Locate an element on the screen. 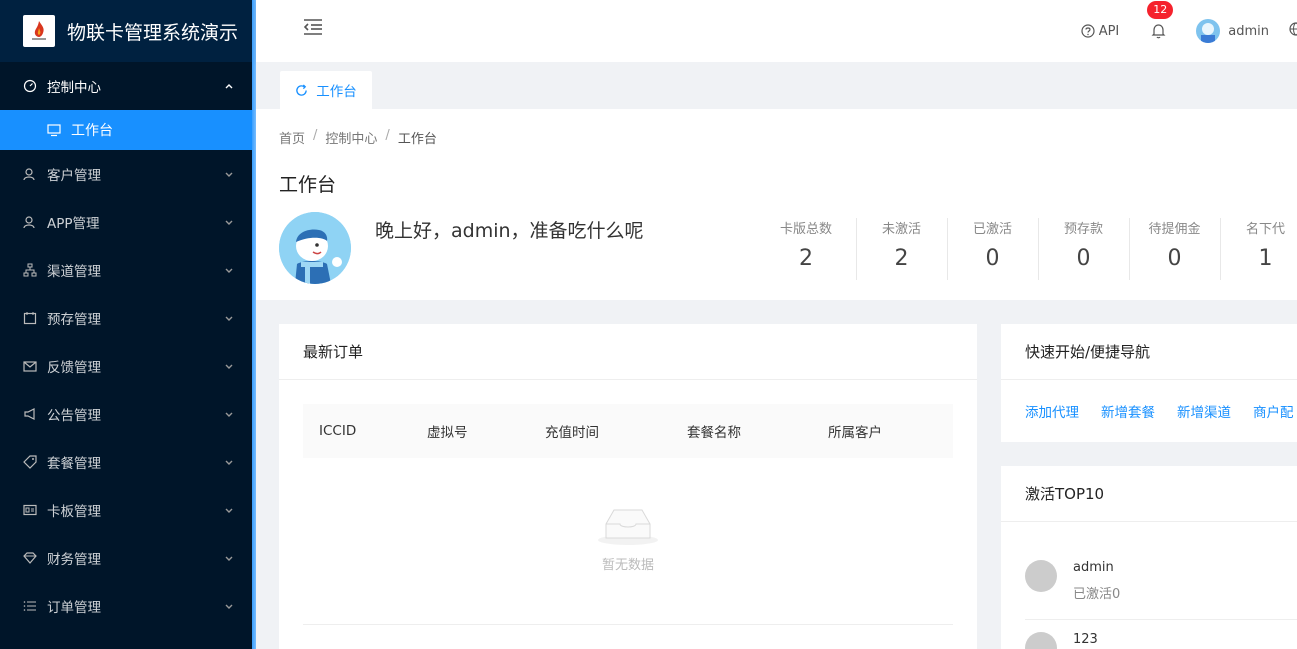 This screenshot has height=649, width=1297. brand-logo is located at coordinates (39, 31).